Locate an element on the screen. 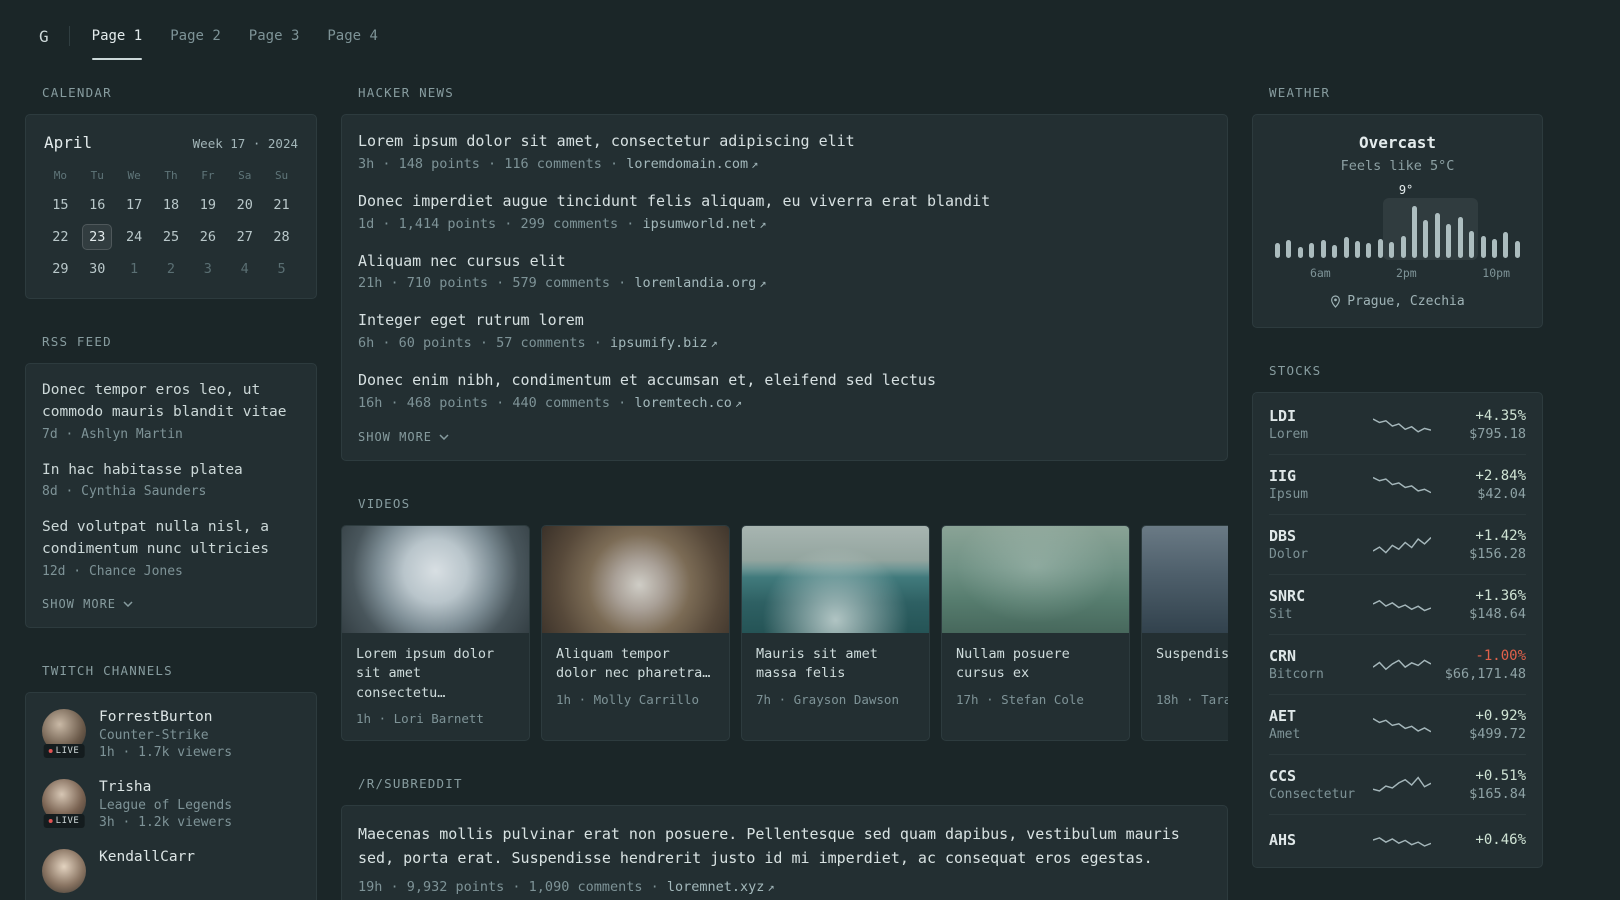 This screenshot has height=900, width=1620. stock-price: $66,171.48 is located at coordinates (1485, 673).